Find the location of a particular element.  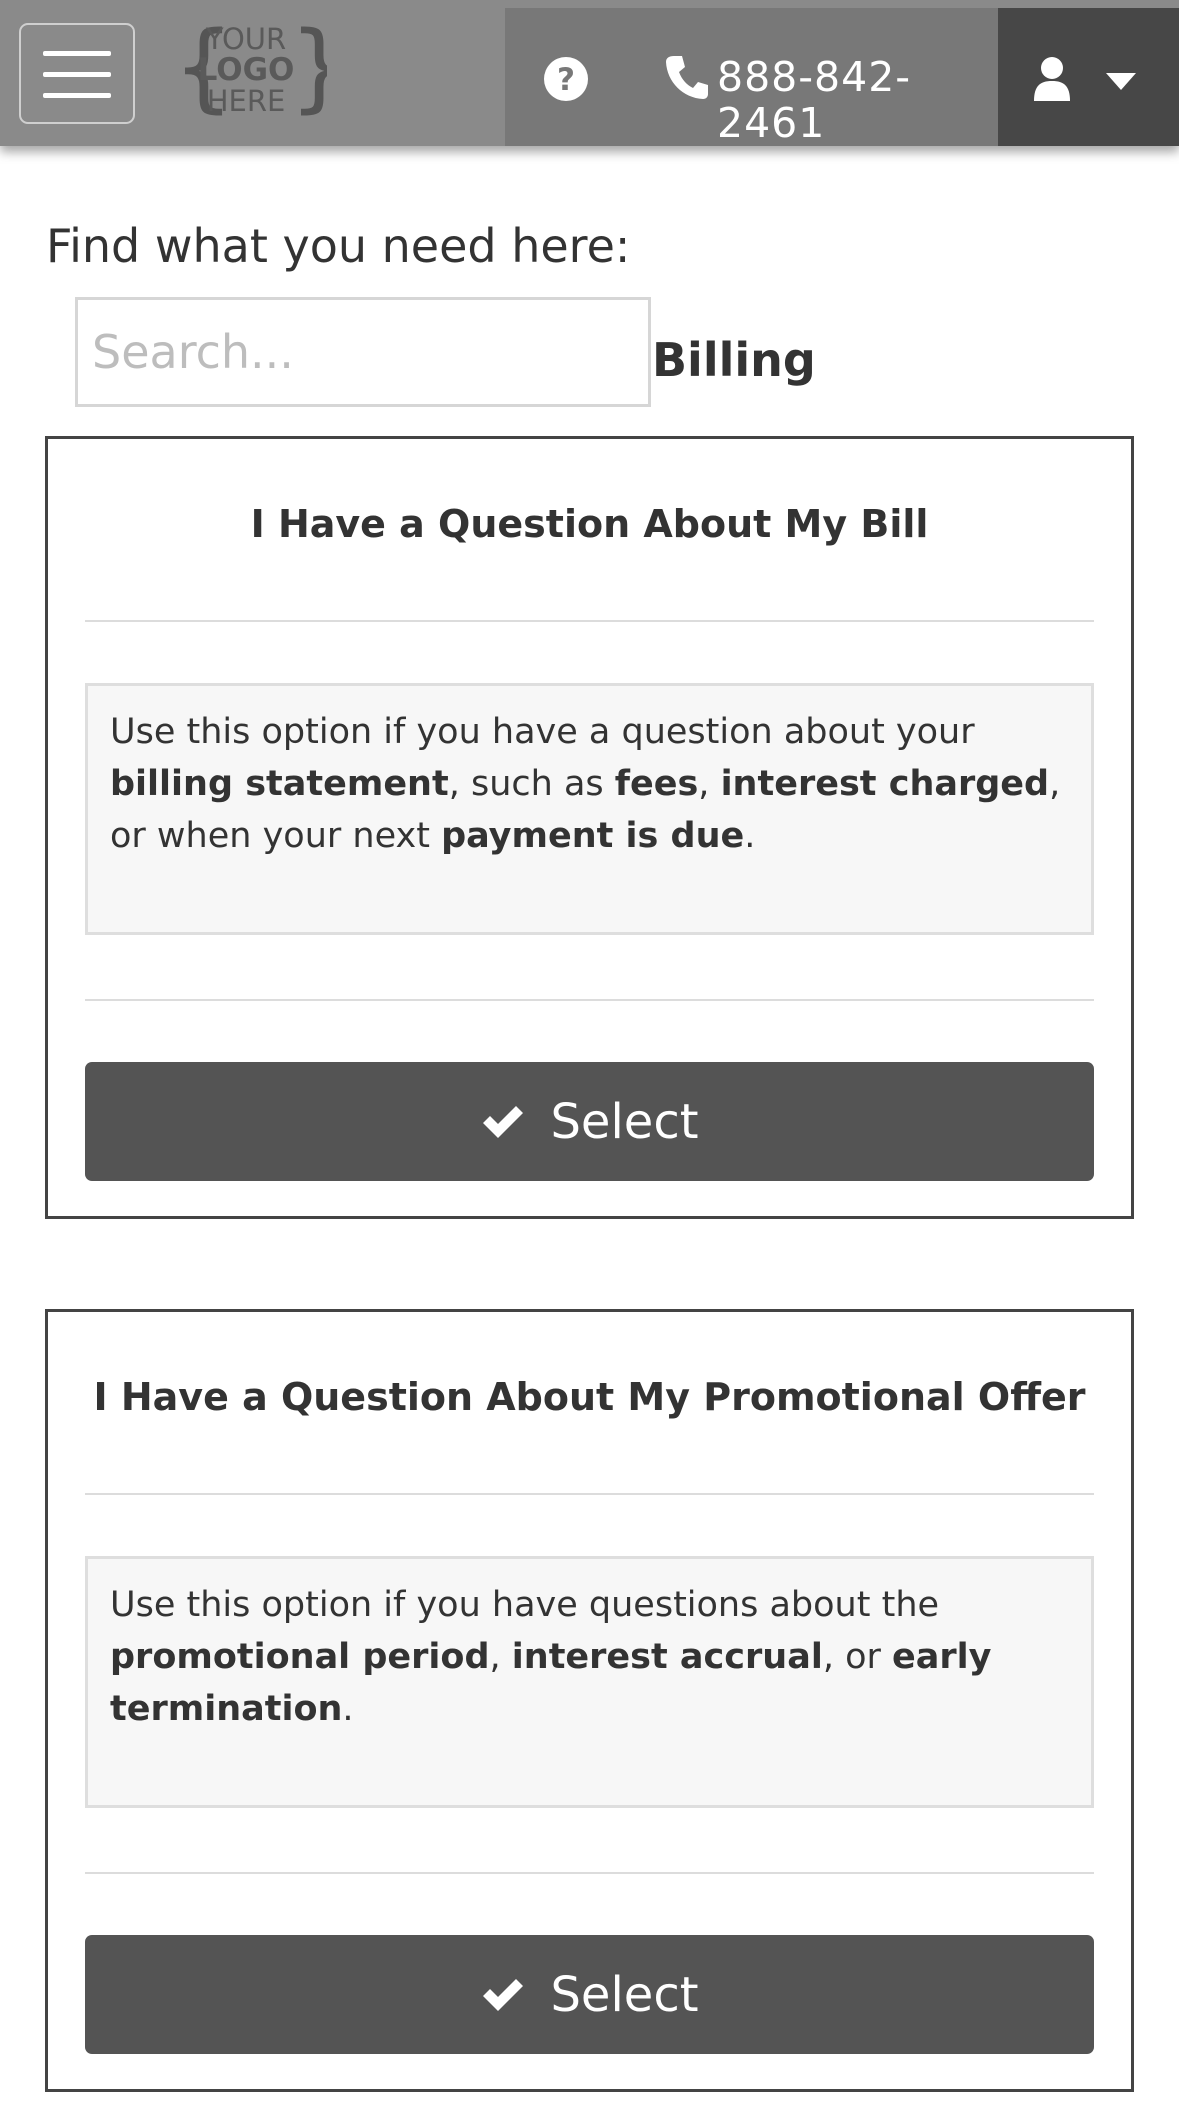

emphasized-text: billing statement is located at coordinates (279, 784).